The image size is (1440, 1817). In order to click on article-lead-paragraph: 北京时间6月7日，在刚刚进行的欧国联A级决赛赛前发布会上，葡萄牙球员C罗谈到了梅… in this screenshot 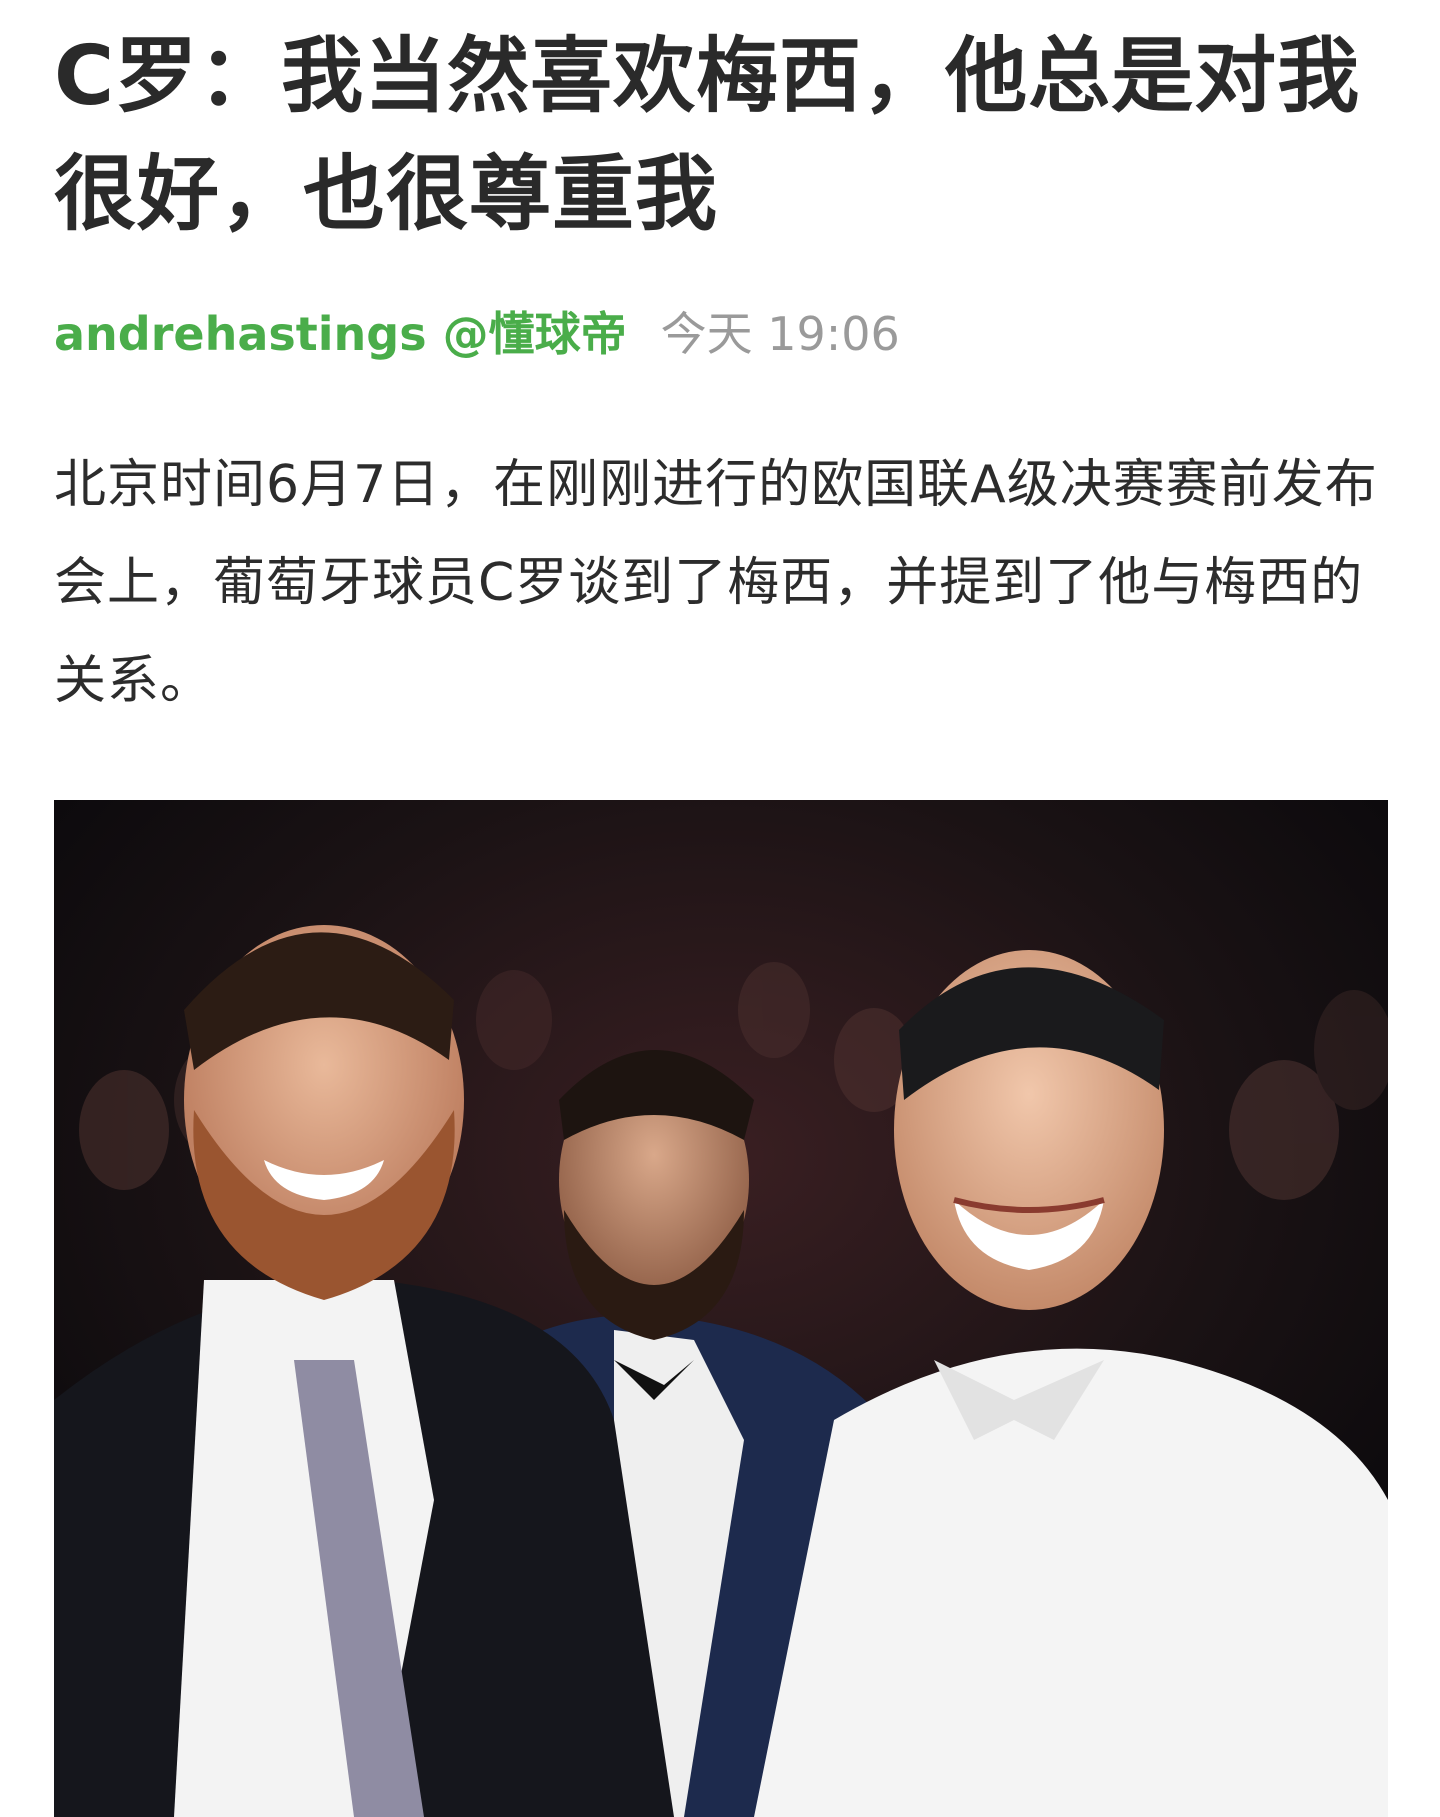, I will do `click(716, 583)`.